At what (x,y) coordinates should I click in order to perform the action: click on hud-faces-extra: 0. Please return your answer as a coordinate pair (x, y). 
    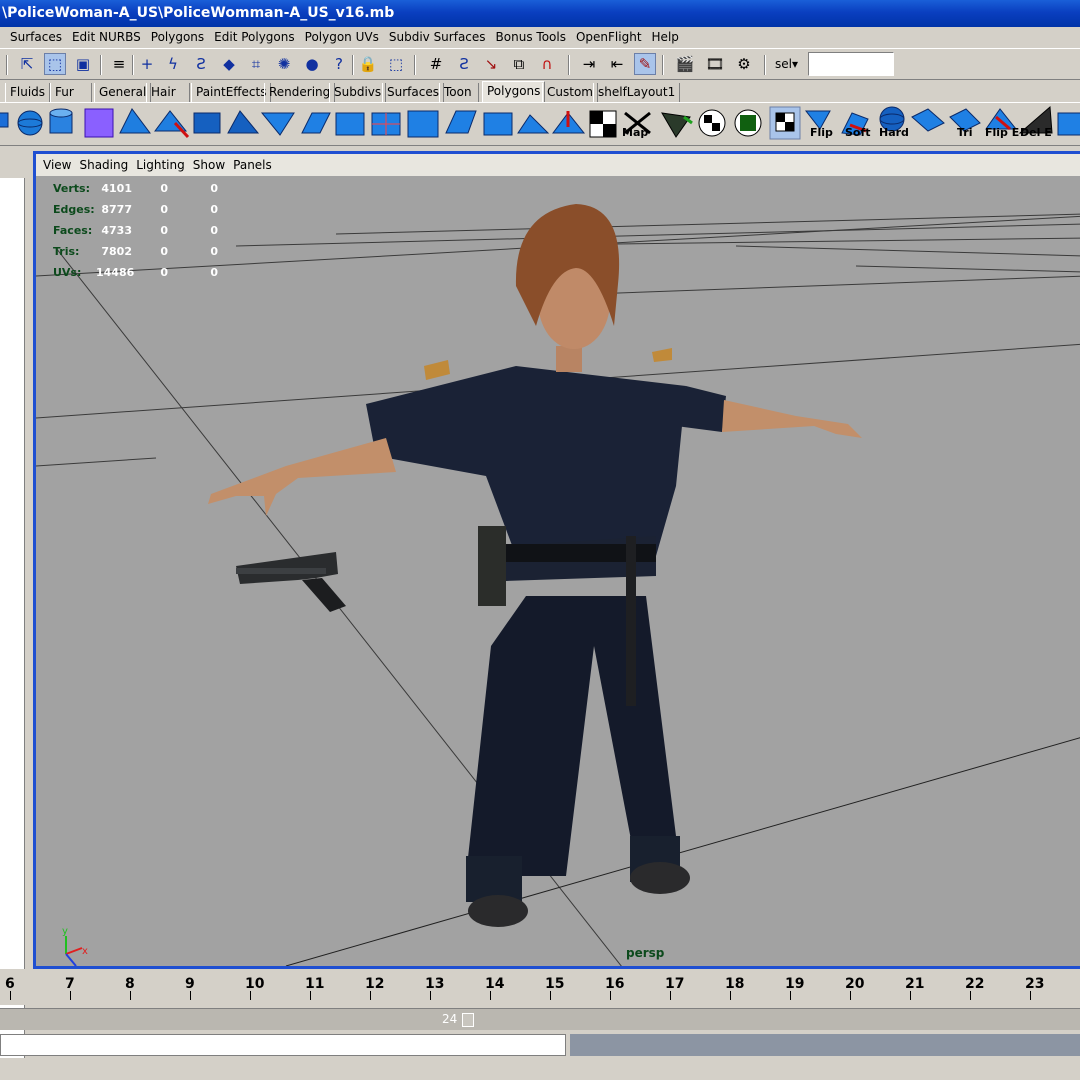
    Looking at the image, I should click on (214, 230).